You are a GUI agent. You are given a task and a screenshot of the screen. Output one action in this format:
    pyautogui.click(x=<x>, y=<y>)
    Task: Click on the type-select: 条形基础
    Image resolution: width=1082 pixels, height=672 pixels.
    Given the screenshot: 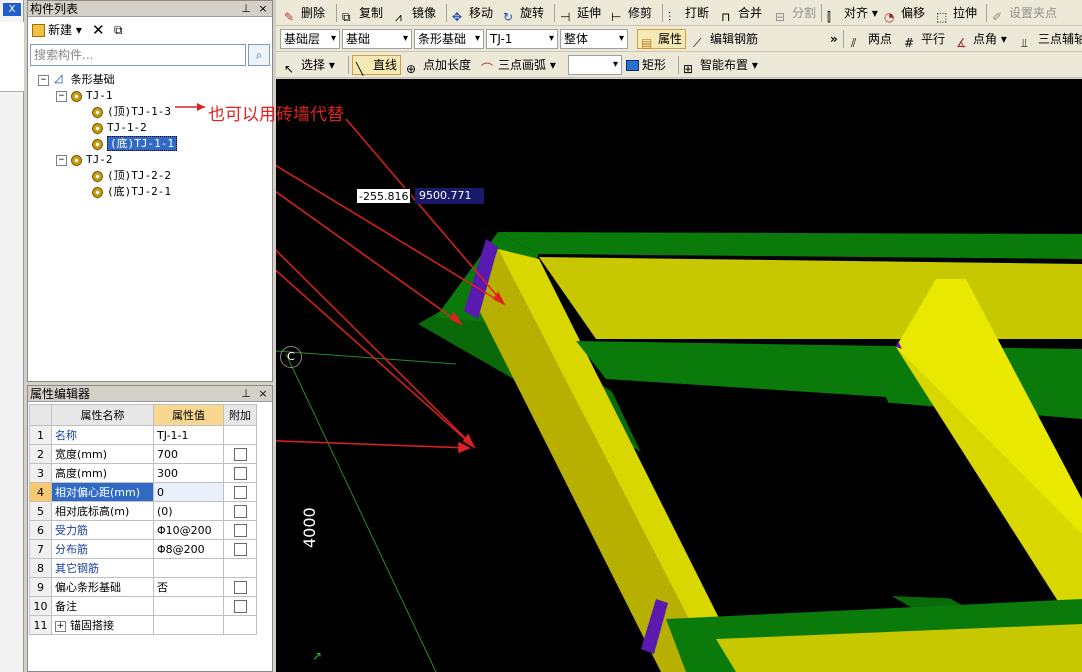 What is the action you would take?
    pyautogui.click(x=449, y=39)
    